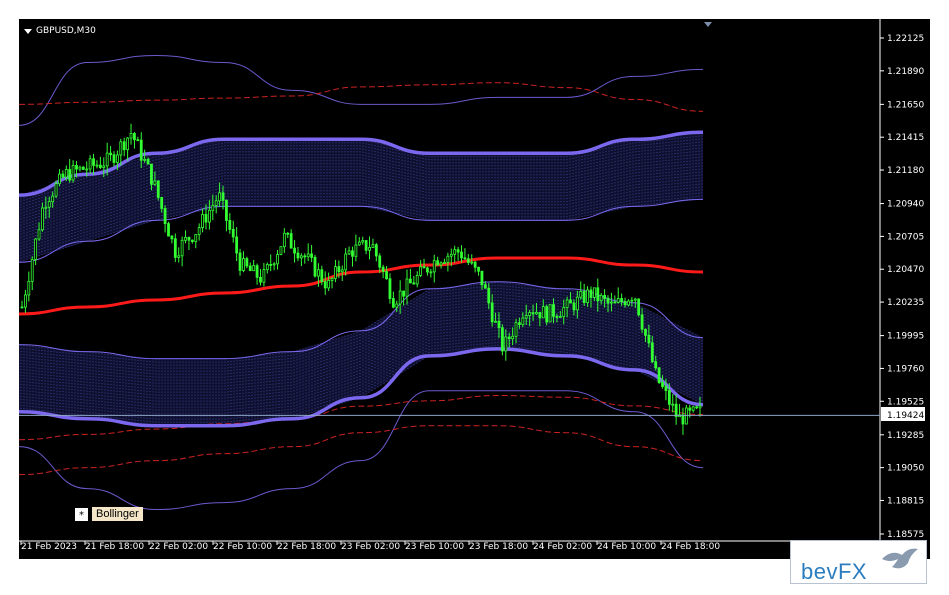 This screenshot has width=949, height=595. Describe the element at coordinates (562, 547) in the screenshot. I see `time-tick-label: 24 Feb 02:00` at that location.